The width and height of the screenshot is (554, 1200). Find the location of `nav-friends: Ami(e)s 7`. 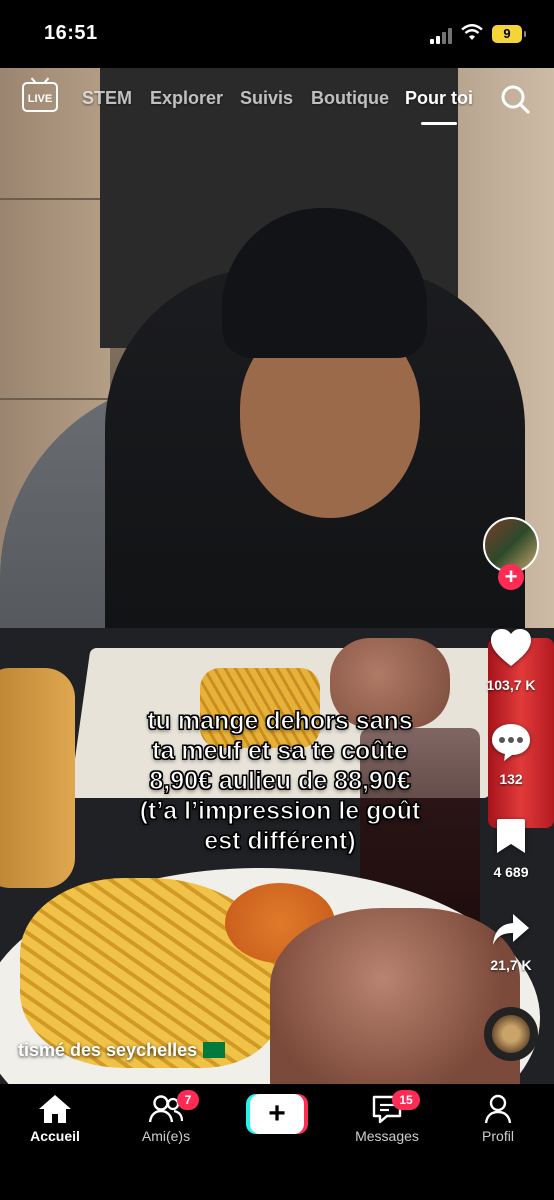

nav-friends: Ami(e)s 7 is located at coordinates (166, 1117).